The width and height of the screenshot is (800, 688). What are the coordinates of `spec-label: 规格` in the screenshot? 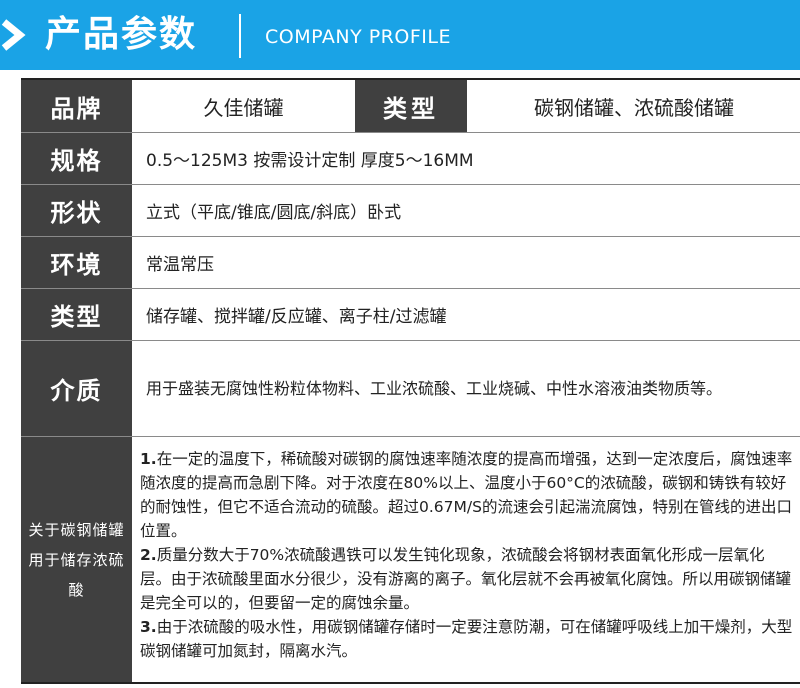 It's located at (76, 158).